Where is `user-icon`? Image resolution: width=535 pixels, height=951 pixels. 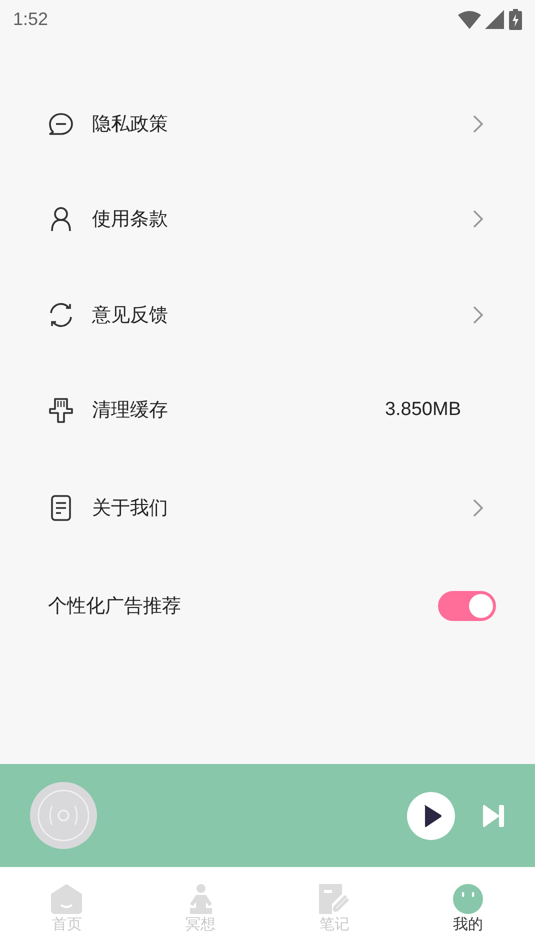
user-icon is located at coordinates (61, 219).